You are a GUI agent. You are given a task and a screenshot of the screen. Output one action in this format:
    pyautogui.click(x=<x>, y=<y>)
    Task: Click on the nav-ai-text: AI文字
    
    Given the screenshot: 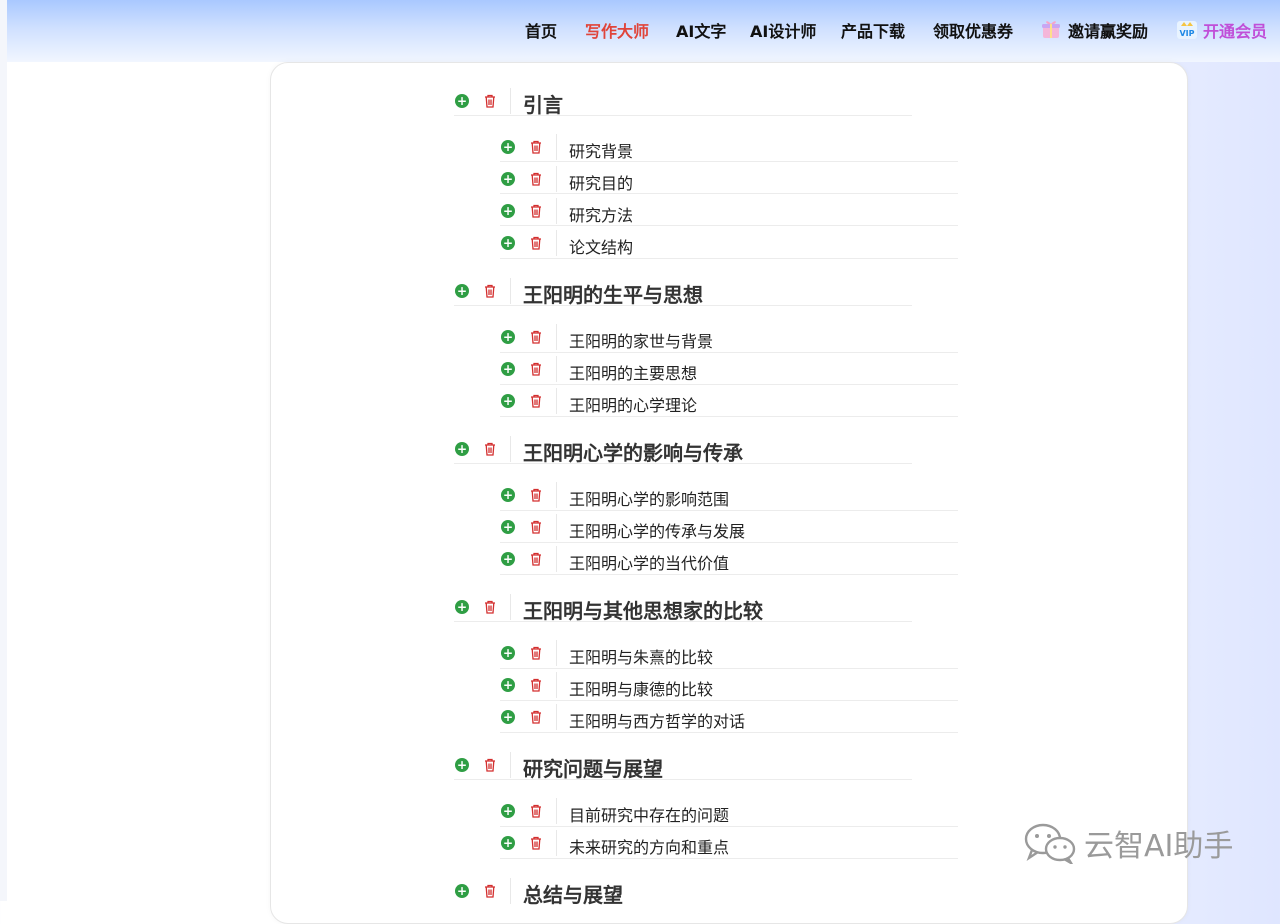 What is the action you would take?
    pyautogui.click(x=701, y=30)
    